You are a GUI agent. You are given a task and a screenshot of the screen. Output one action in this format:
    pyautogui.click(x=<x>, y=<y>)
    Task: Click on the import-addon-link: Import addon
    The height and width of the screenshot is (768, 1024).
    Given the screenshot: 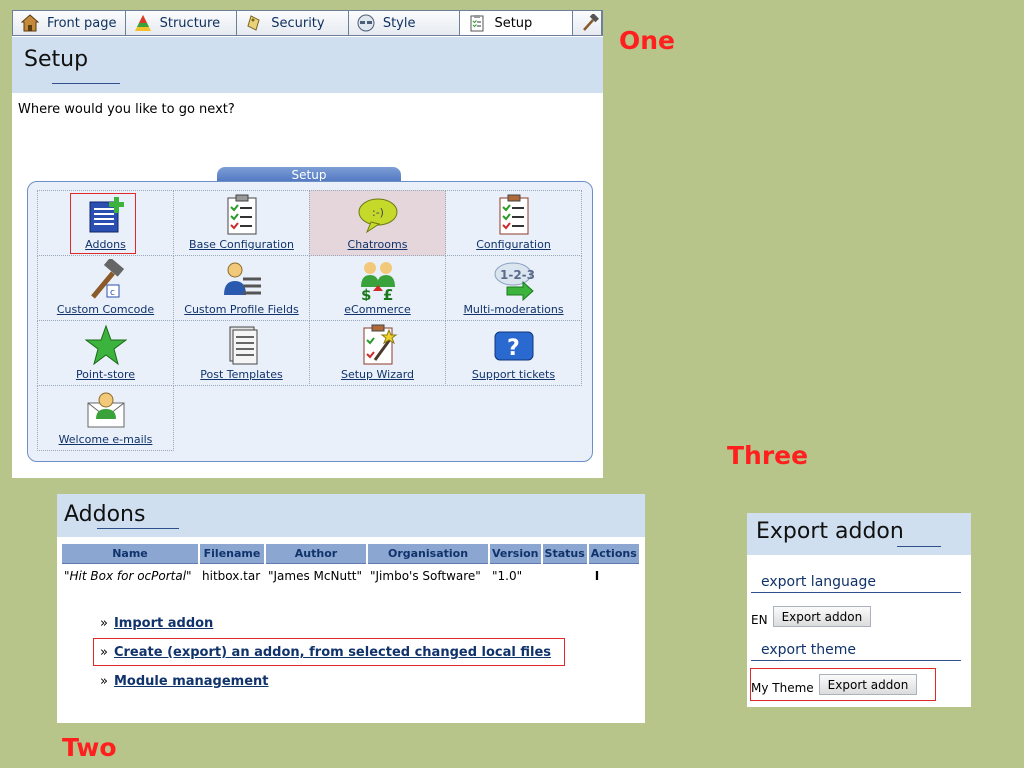 What is the action you would take?
    pyautogui.click(x=163, y=623)
    